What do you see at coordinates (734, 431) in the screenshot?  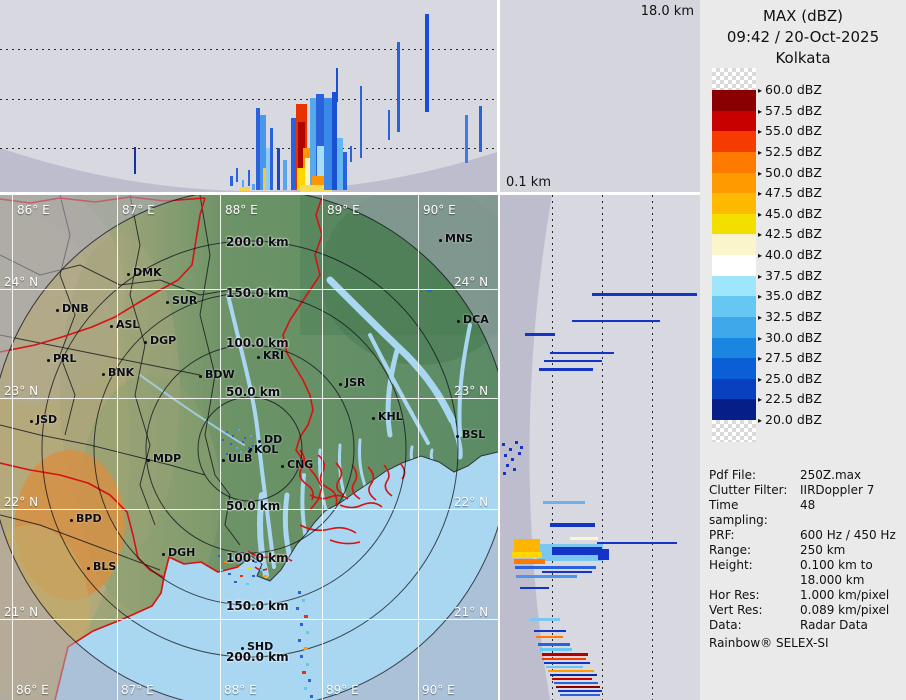 I see `legend-swatch-below-min` at bounding box center [734, 431].